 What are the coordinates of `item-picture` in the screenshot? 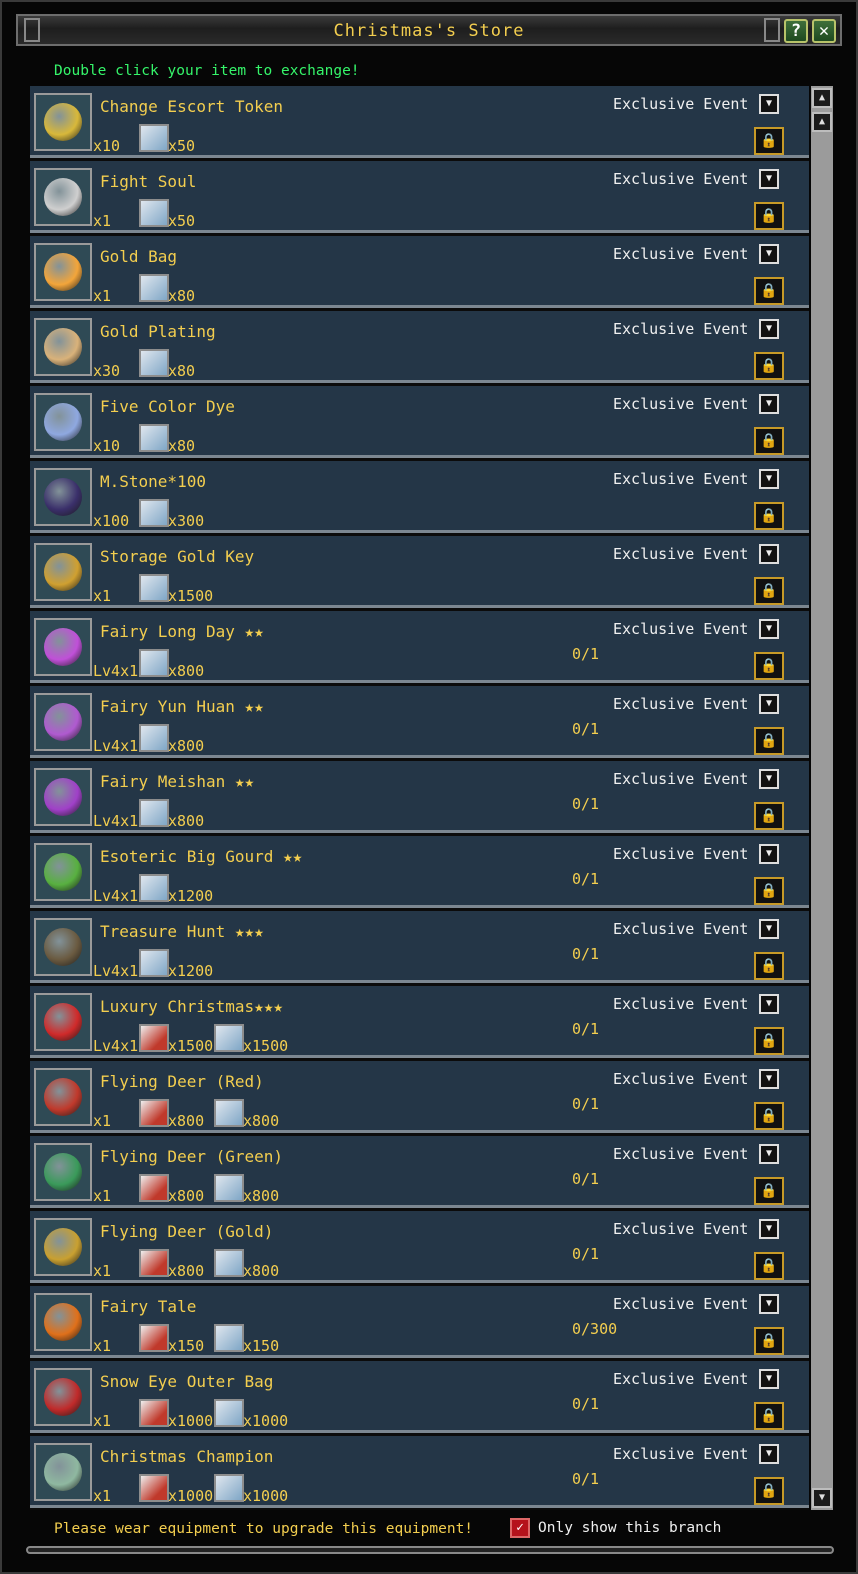 It's located at (63, 722).